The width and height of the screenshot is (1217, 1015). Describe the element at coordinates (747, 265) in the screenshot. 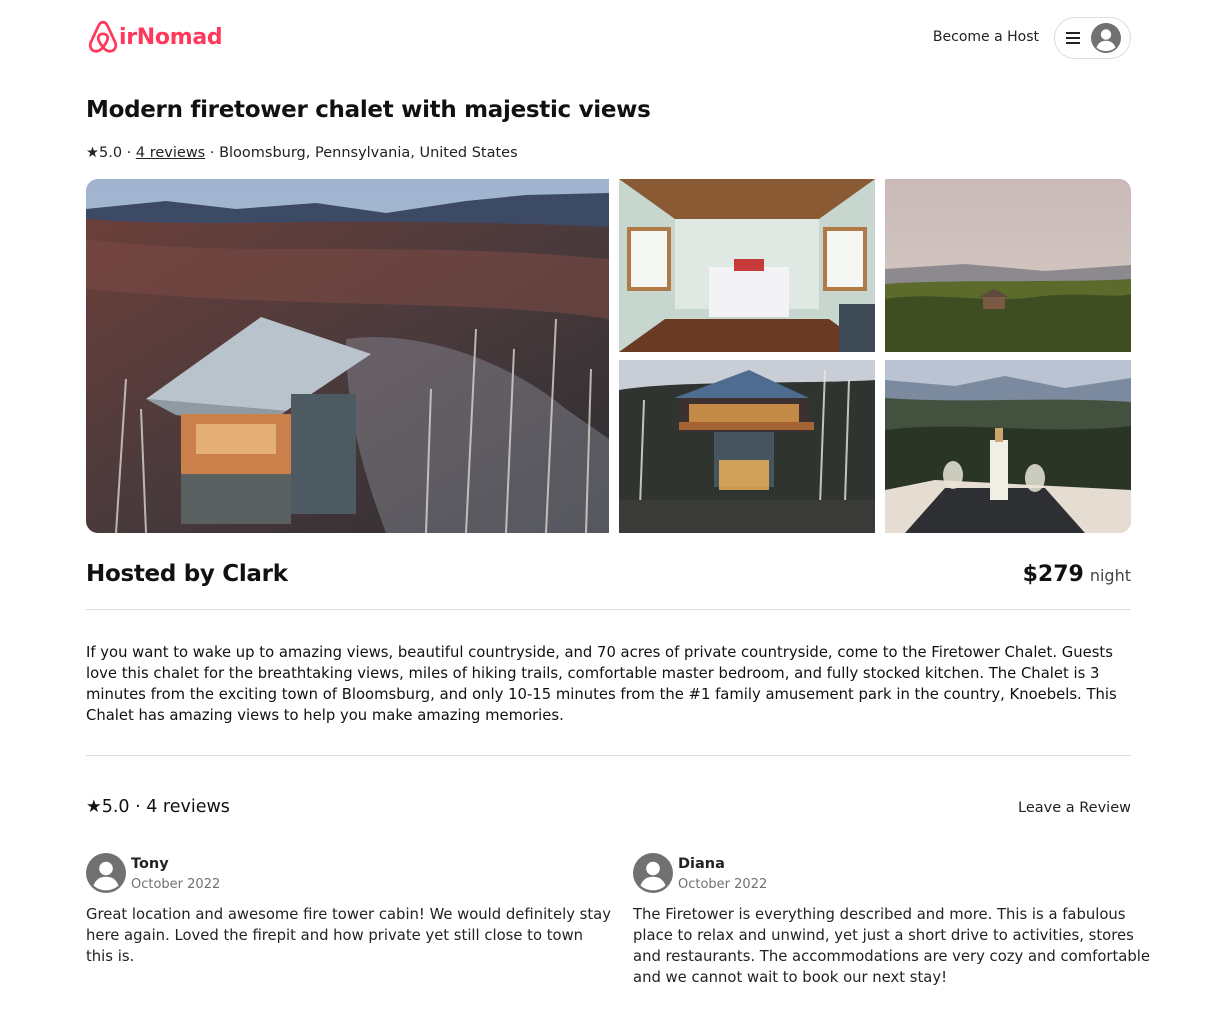

I see `photo-bedroom` at that location.